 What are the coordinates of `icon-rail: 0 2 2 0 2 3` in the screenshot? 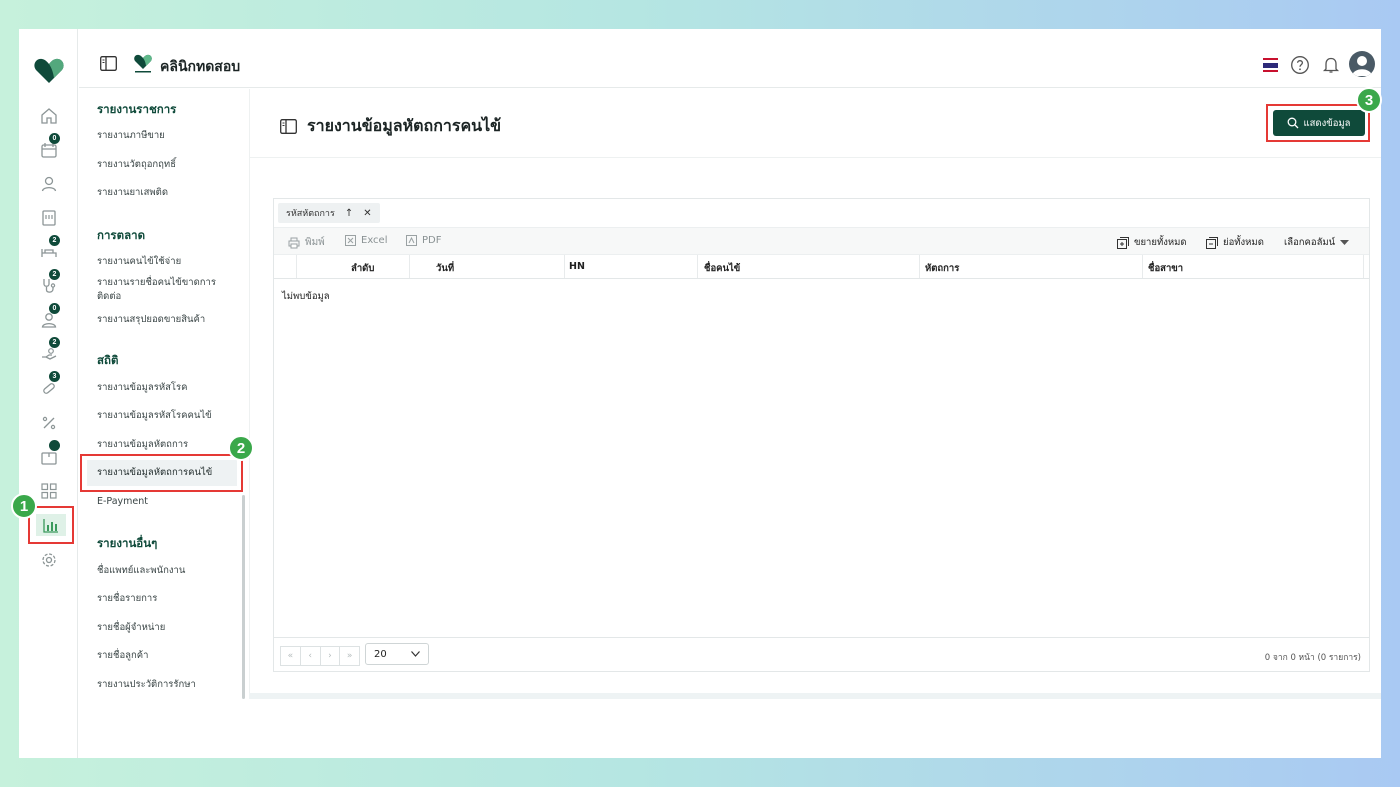 It's located at (48, 393).